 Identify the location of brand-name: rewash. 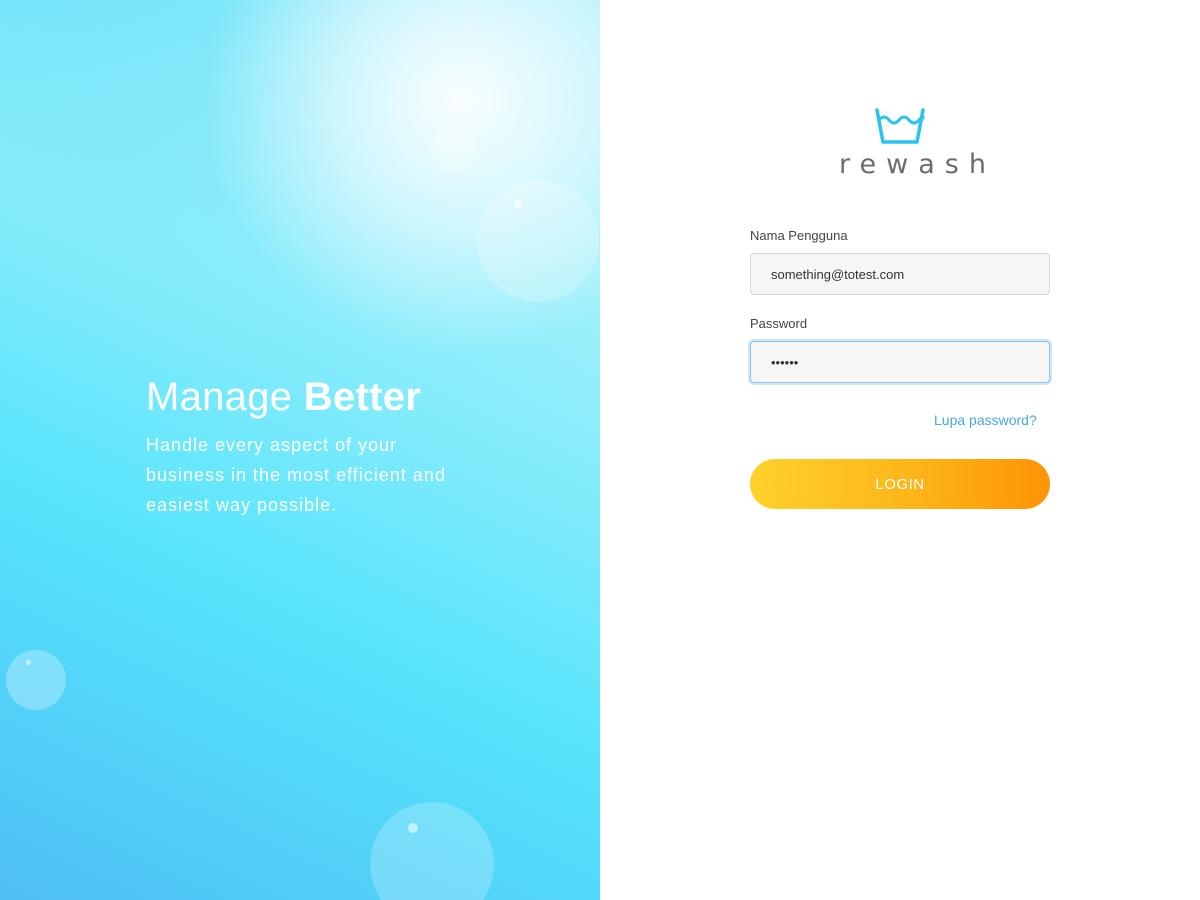
(917, 164).